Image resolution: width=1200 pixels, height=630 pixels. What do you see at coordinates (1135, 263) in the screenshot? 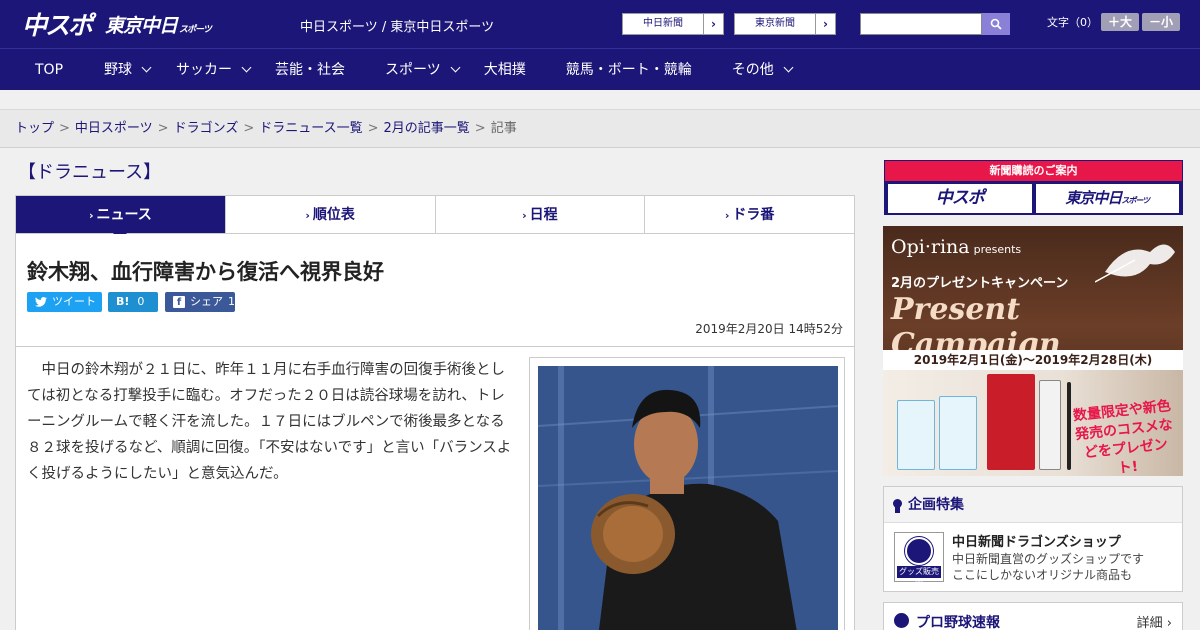
I see `cupid-icon` at bounding box center [1135, 263].